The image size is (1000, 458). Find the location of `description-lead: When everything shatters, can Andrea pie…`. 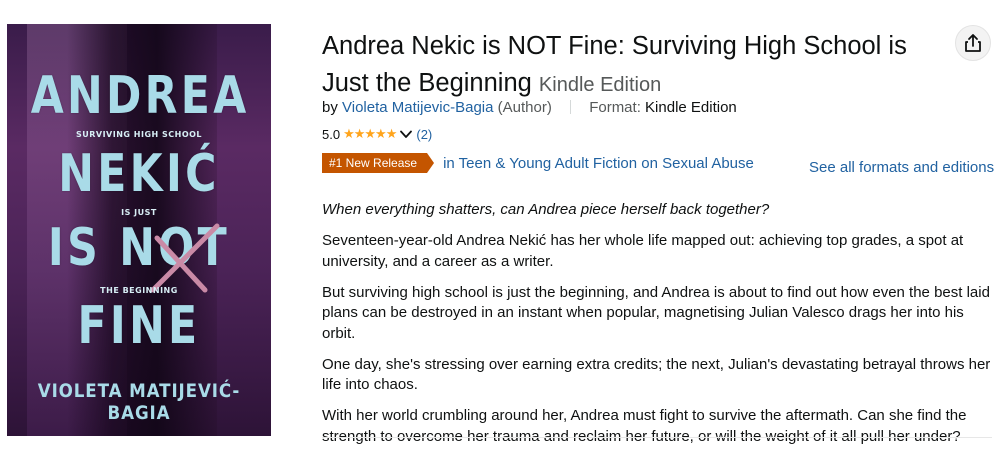

description-lead: When everything shatters, can Andrea pie… is located at coordinates (546, 209).